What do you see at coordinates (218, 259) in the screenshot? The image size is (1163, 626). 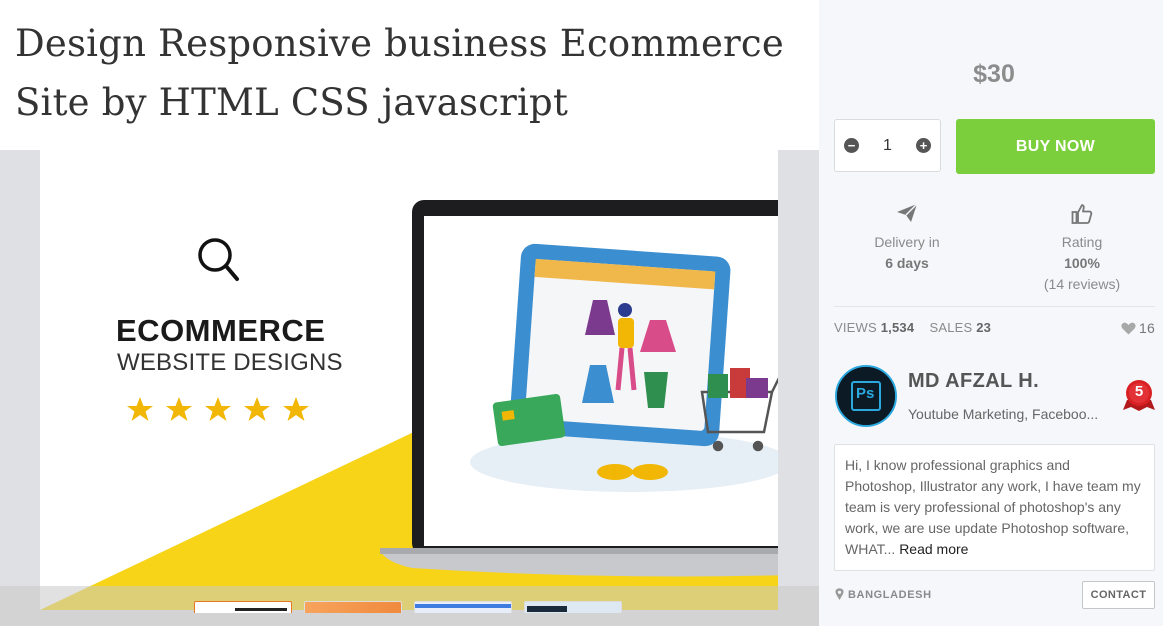 I see `search-icon` at bounding box center [218, 259].